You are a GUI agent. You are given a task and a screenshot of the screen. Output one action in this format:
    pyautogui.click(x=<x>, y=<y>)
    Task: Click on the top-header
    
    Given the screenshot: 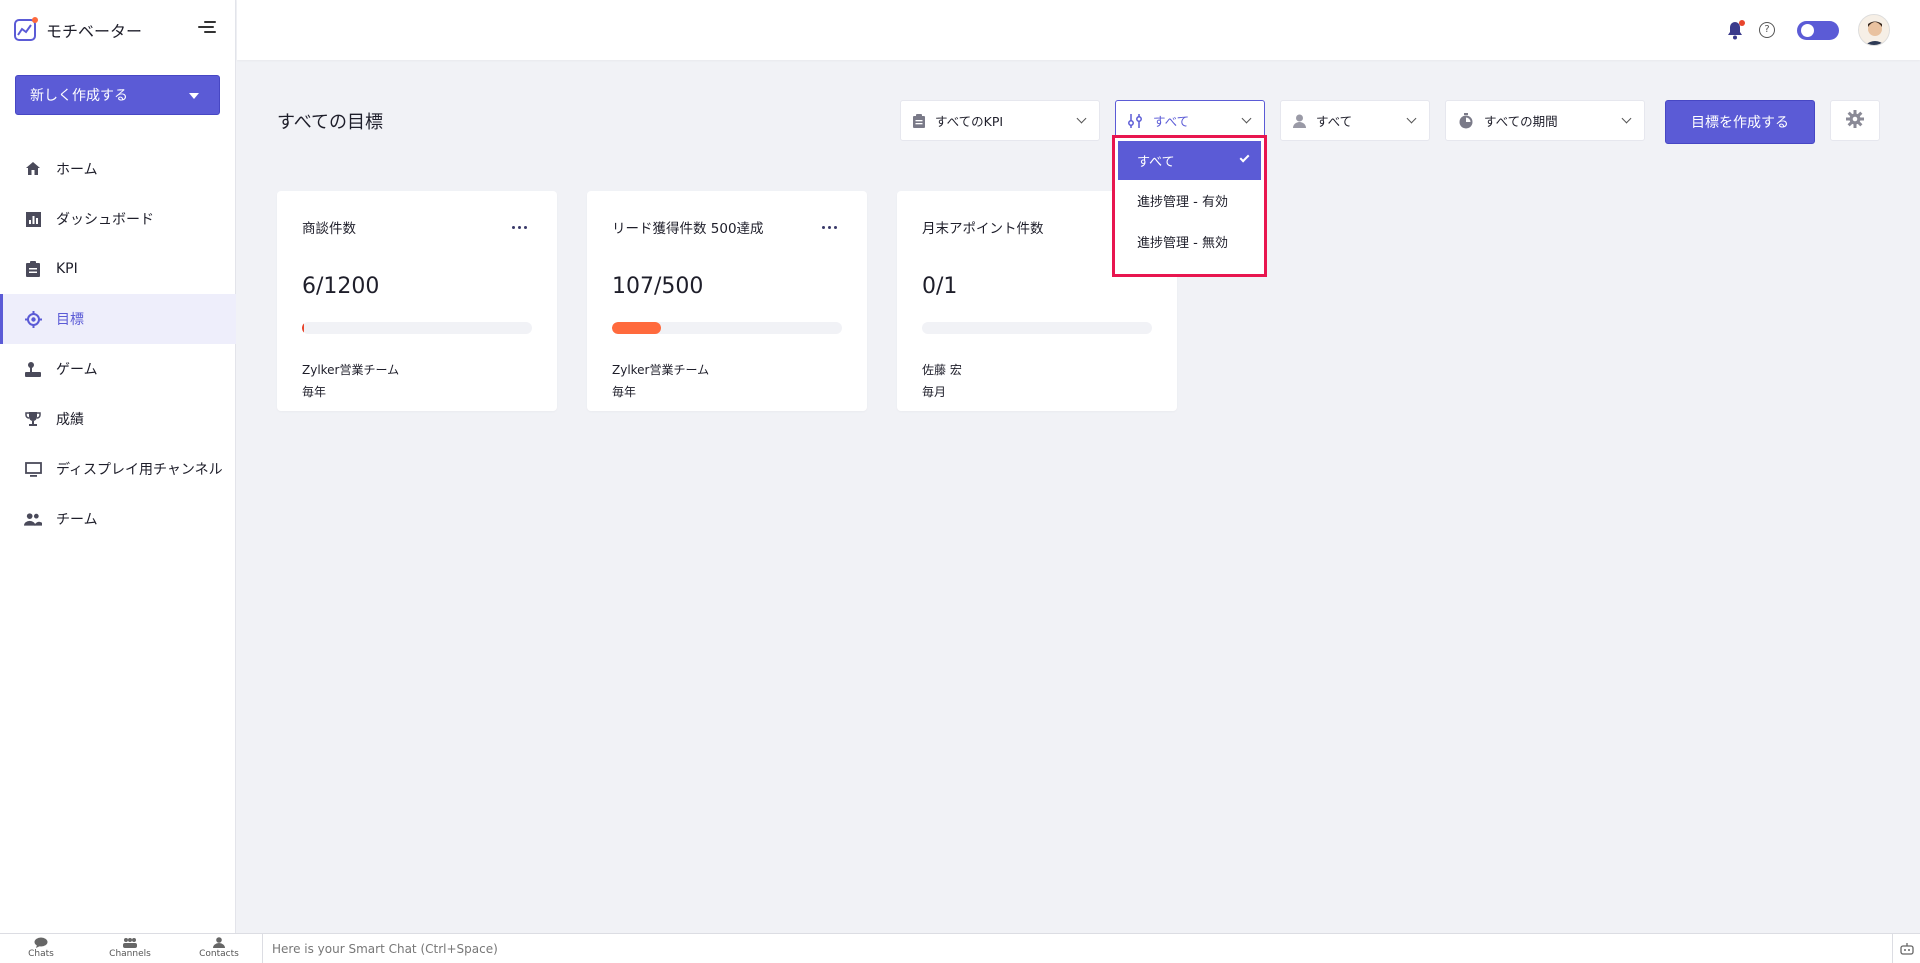 What is the action you would take?
    pyautogui.click(x=1078, y=30)
    